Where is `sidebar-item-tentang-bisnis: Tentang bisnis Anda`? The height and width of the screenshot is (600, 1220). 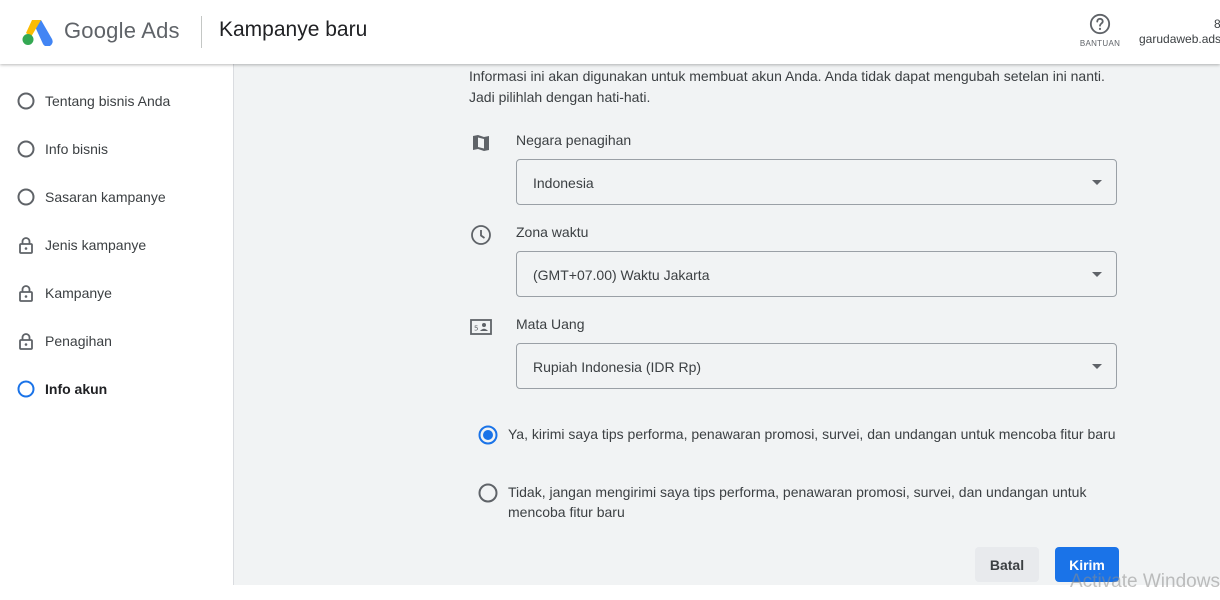 sidebar-item-tentang-bisnis: Tentang bisnis Anda is located at coordinates (93, 101).